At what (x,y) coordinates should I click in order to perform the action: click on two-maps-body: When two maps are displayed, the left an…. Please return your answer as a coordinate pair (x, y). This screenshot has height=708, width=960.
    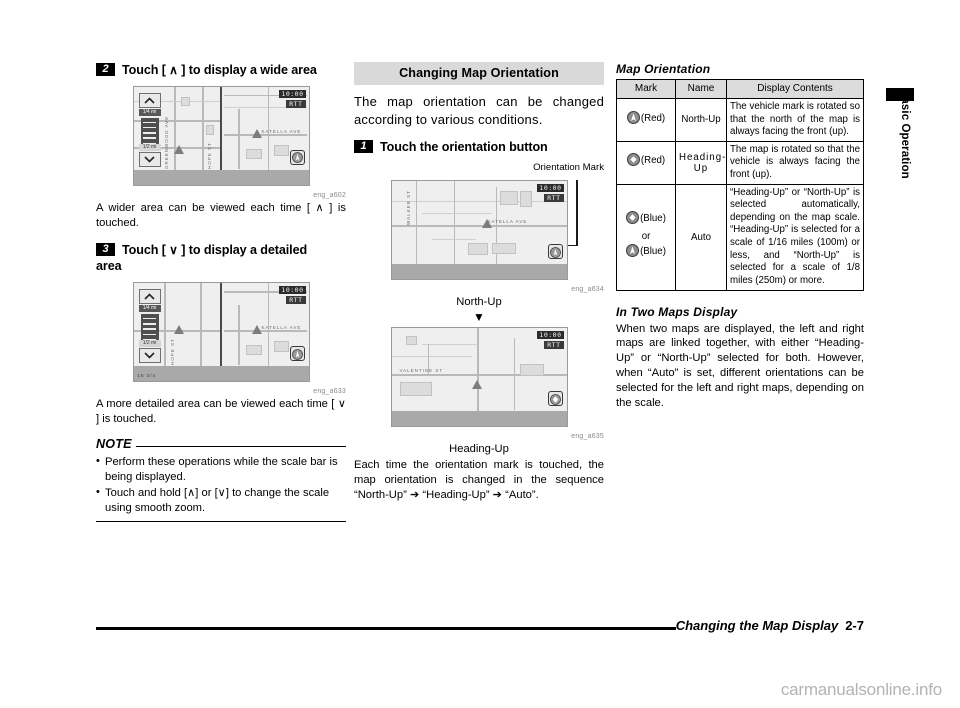
    Looking at the image, I should click on (740, 365).